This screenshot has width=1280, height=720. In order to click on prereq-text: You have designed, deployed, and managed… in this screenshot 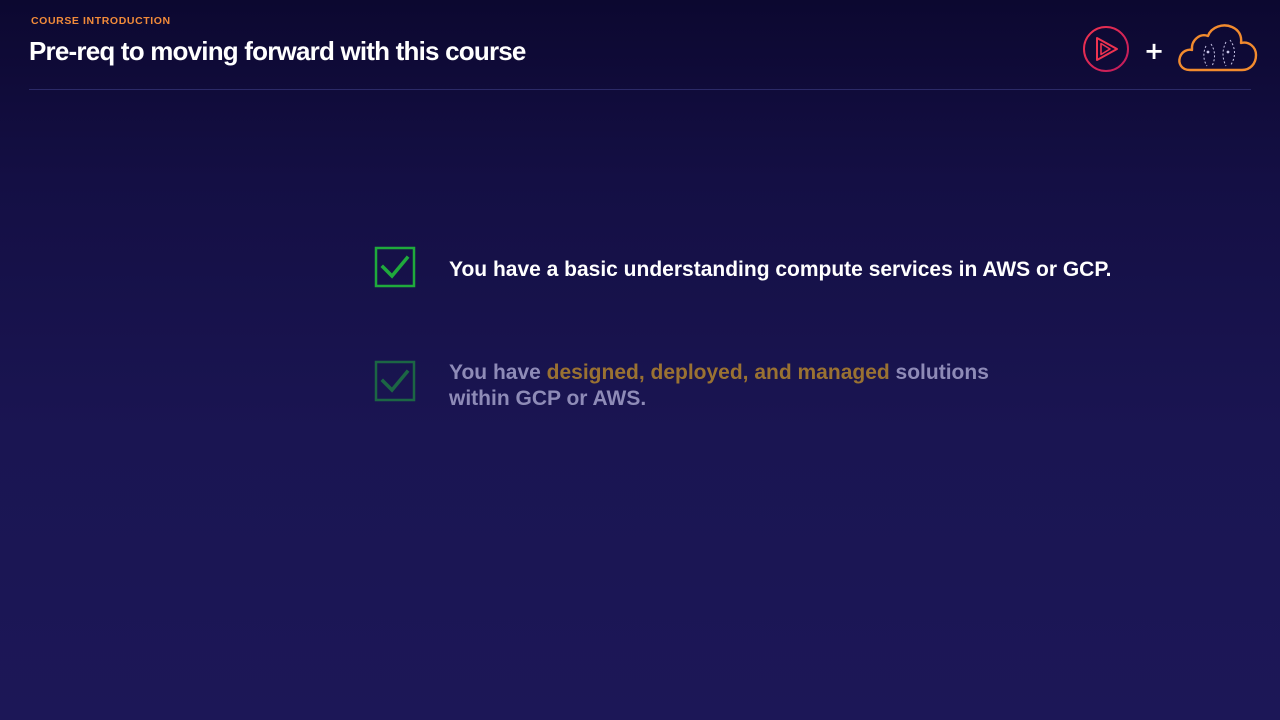, I will do `click(719, 386)`.